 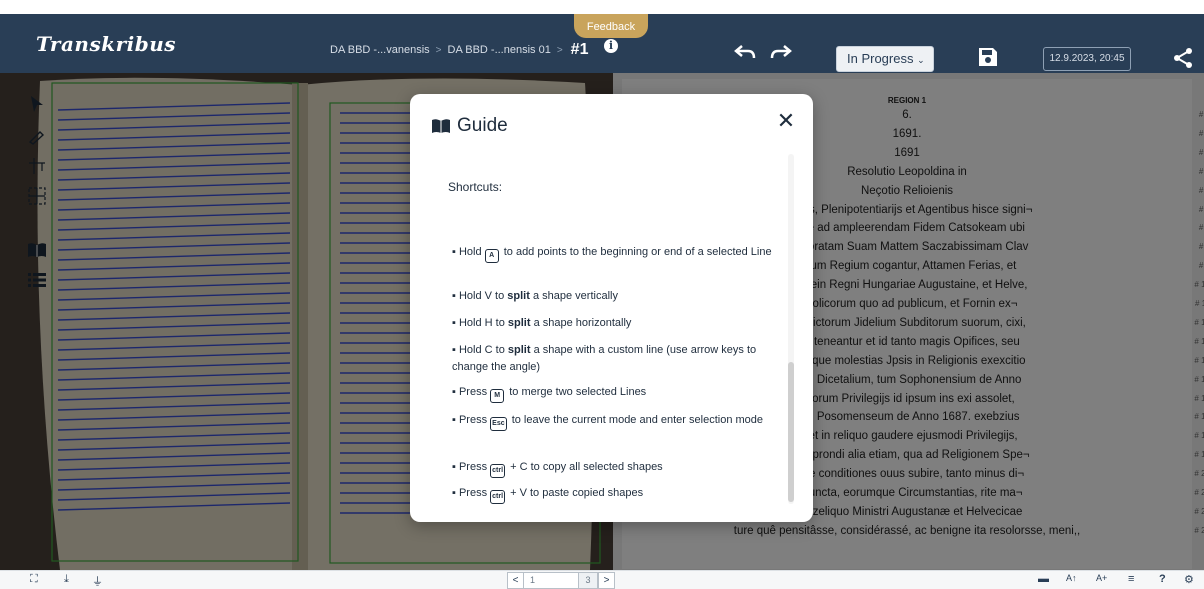 I want to click on next-page-button: >, so click(x=606, y=580).